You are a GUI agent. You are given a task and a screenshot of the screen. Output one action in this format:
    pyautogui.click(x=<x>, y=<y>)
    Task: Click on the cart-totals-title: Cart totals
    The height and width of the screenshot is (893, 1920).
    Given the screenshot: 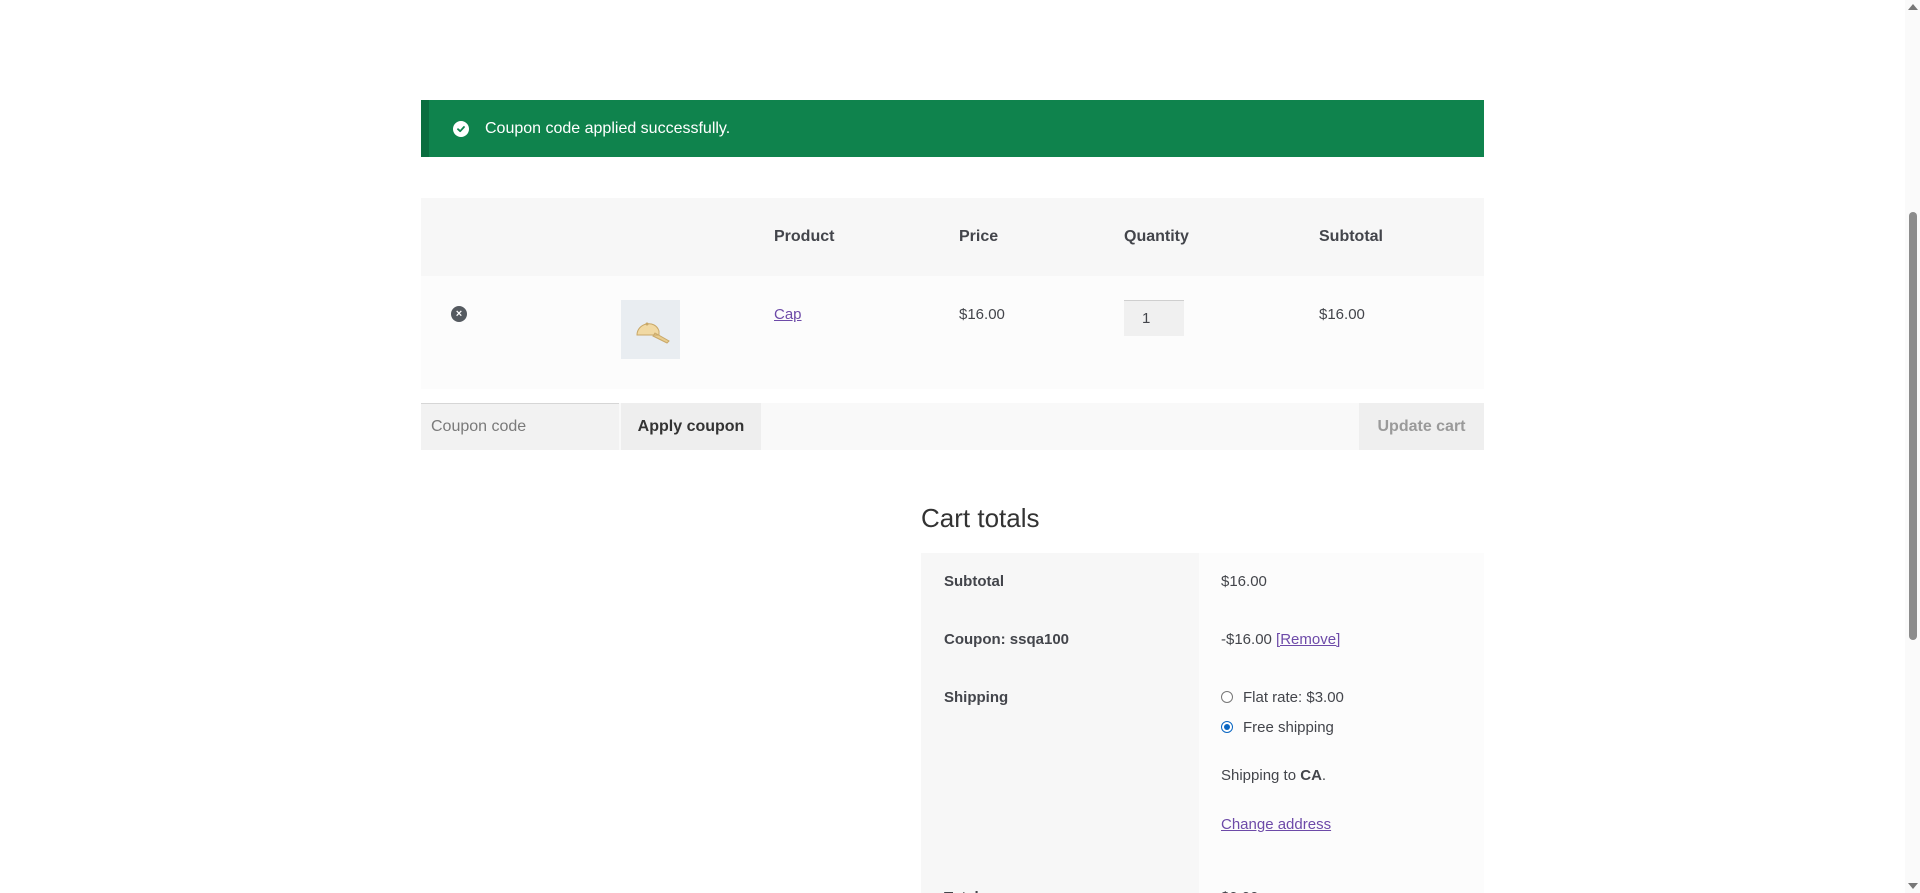 What is the action you would take?
    pyautogui.click(x=980, y=518)
    